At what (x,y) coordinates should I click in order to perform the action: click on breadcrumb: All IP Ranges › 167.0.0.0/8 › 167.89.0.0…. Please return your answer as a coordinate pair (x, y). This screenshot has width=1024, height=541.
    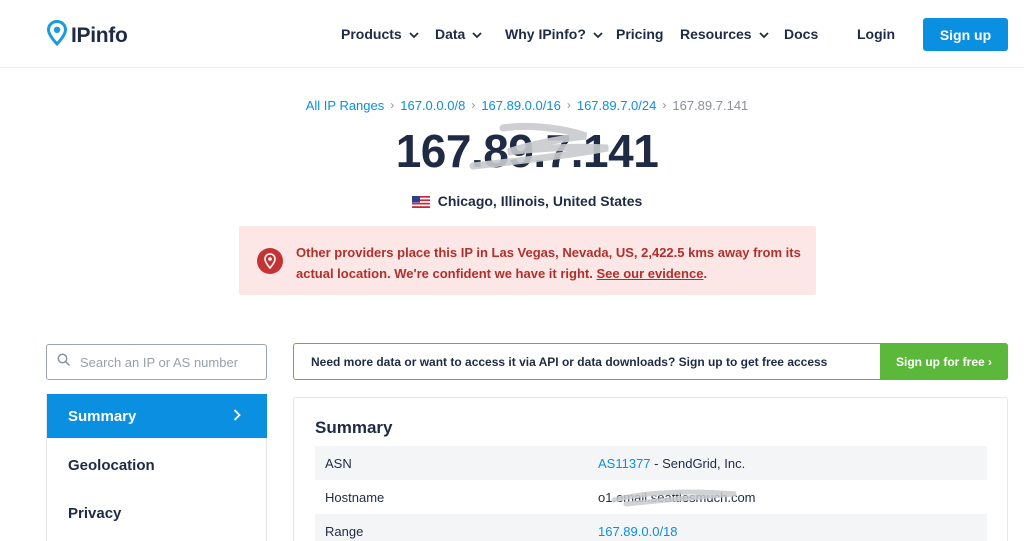
    Looking at the image, I should click on (512, 105).